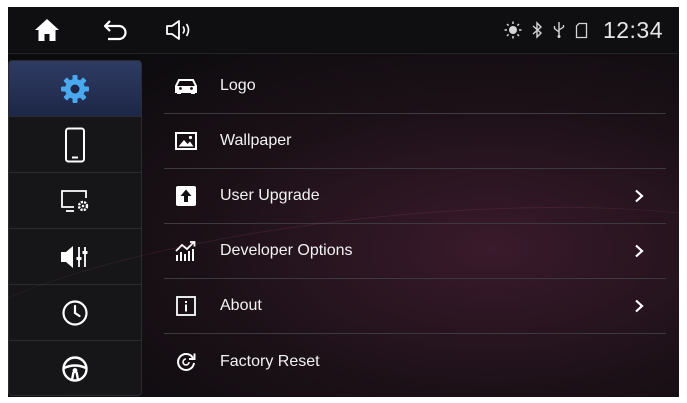  I want to click on menu-item-wallpaper: Wallpaper, so click(415, 141).